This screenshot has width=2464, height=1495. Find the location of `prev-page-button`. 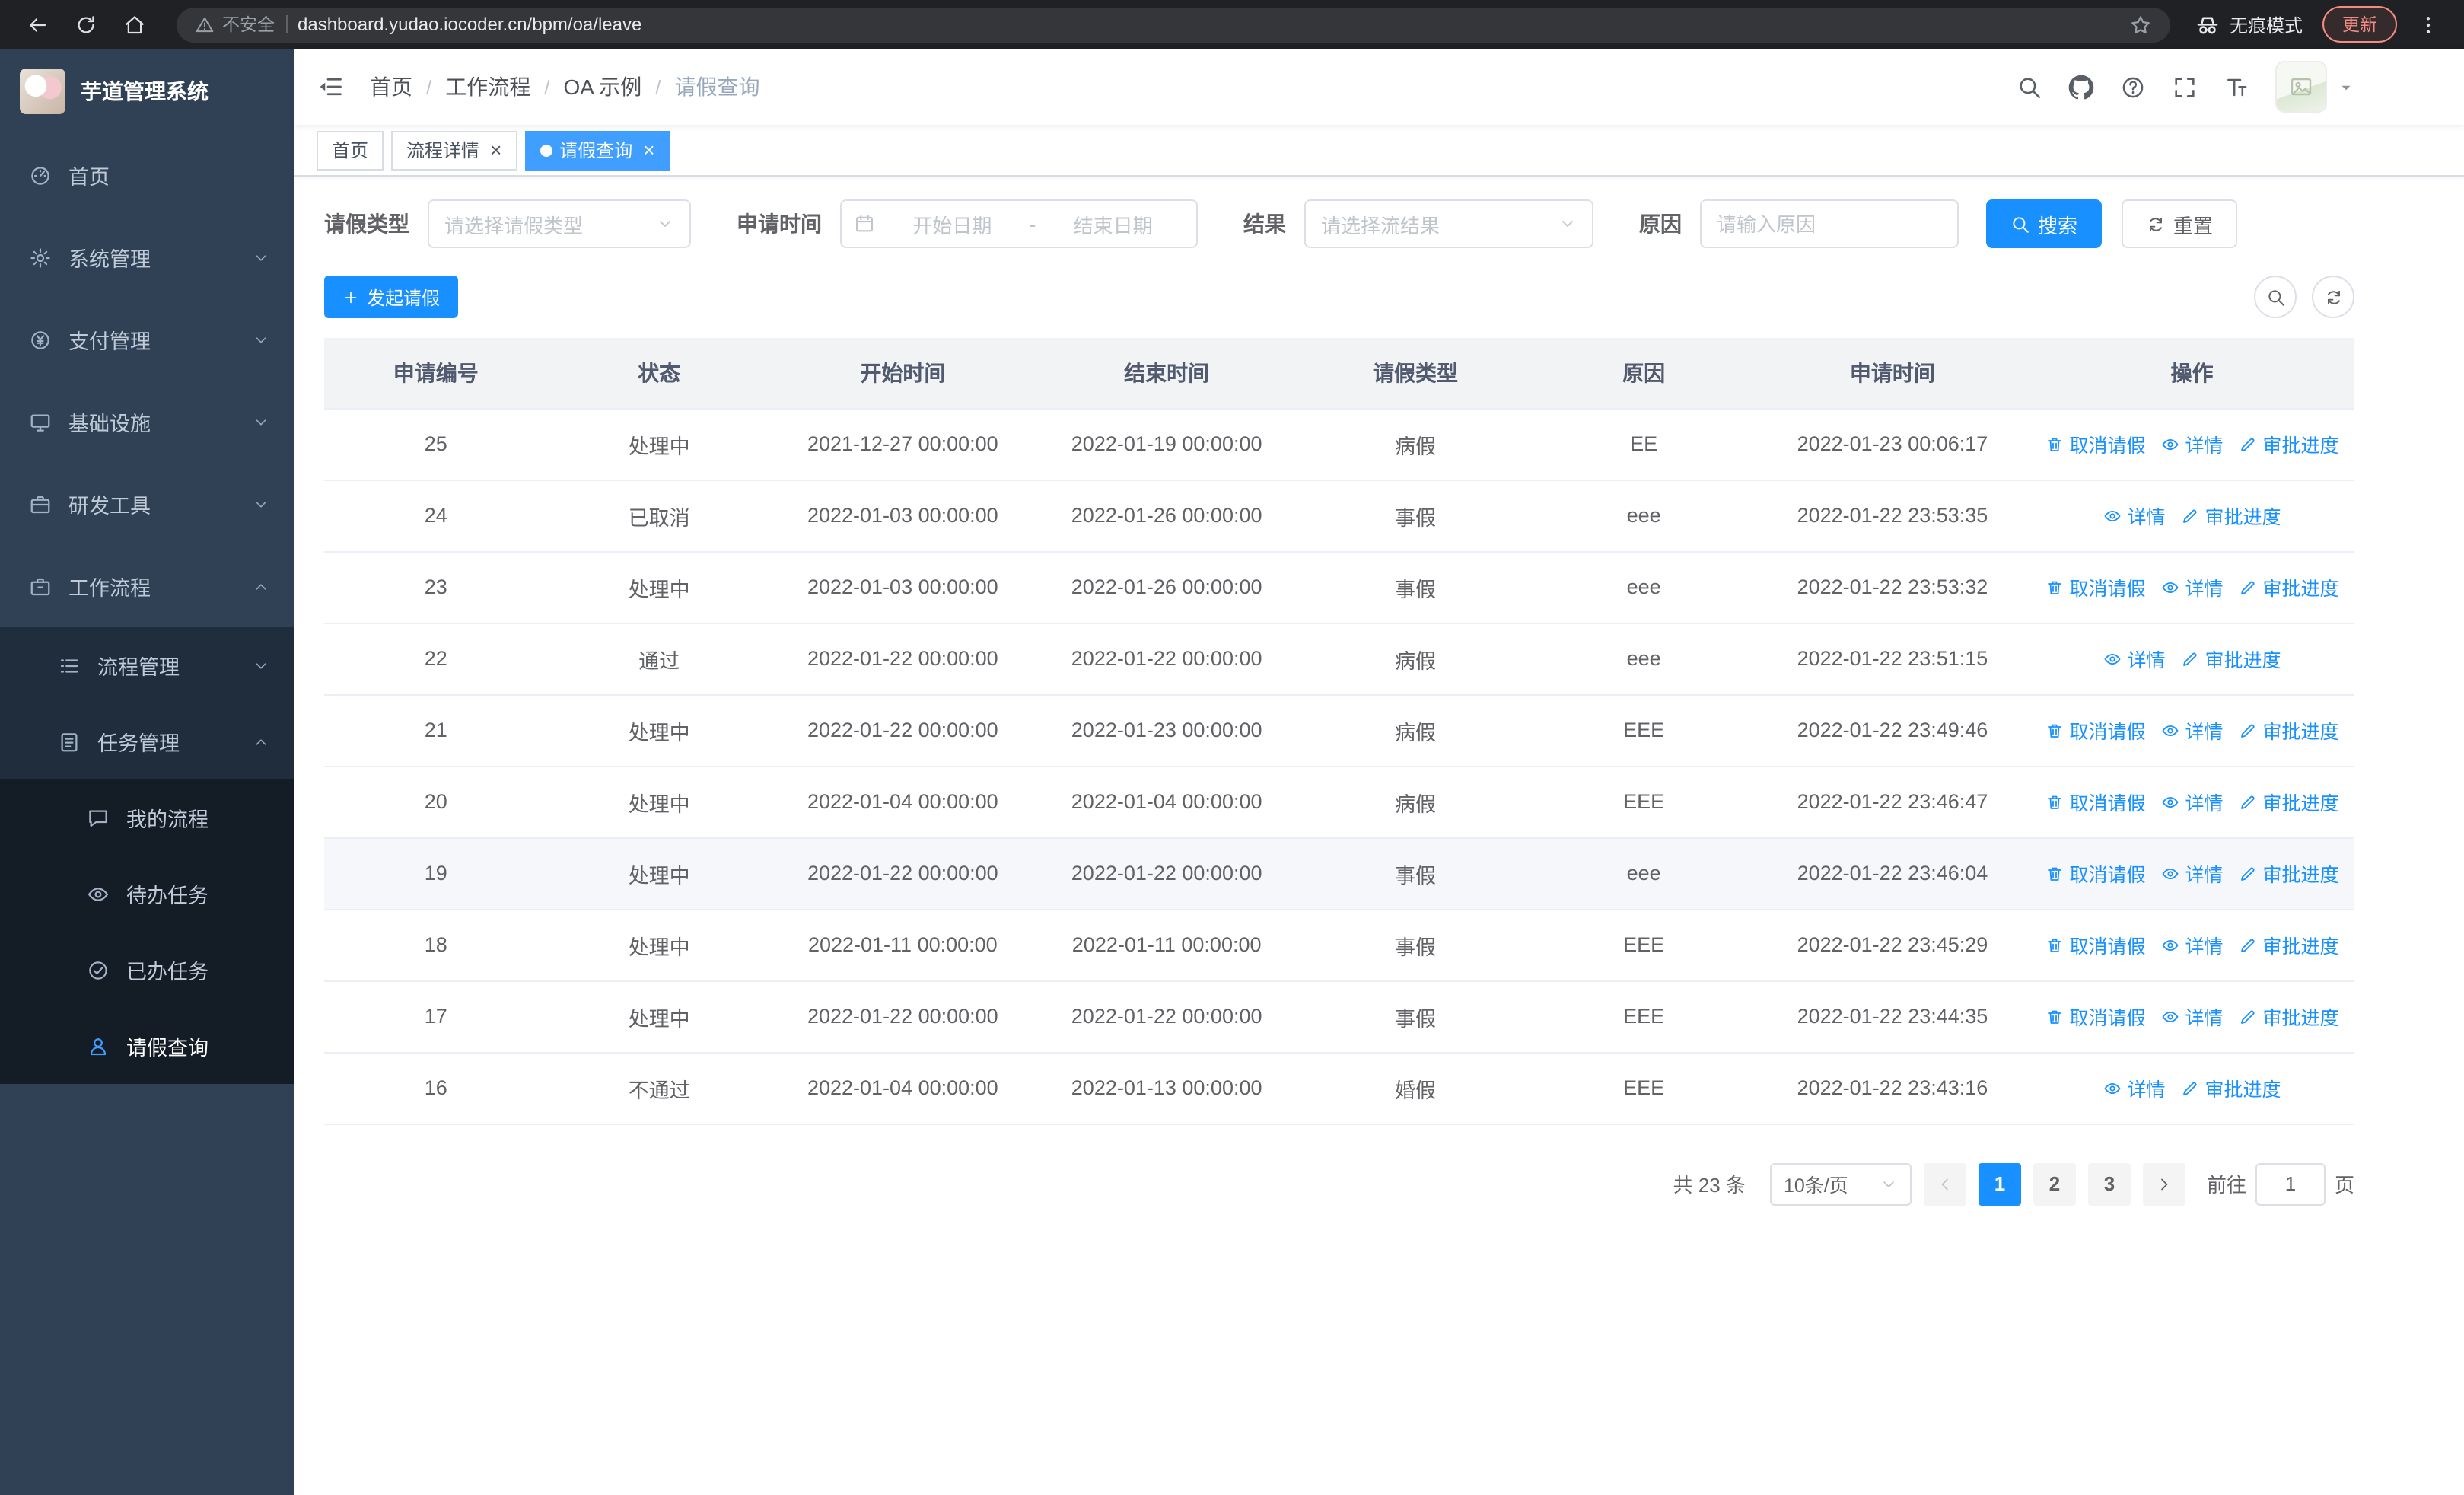

prev-page-button is located at coordinates (1944, 1183).